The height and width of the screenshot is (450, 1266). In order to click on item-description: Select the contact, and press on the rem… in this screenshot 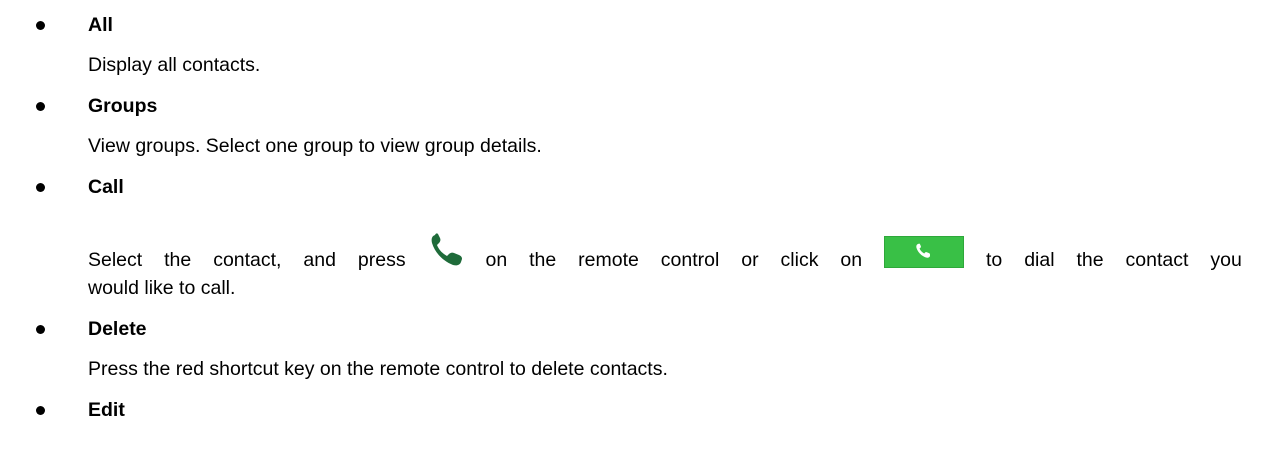, I will do `click(665, 256)`.